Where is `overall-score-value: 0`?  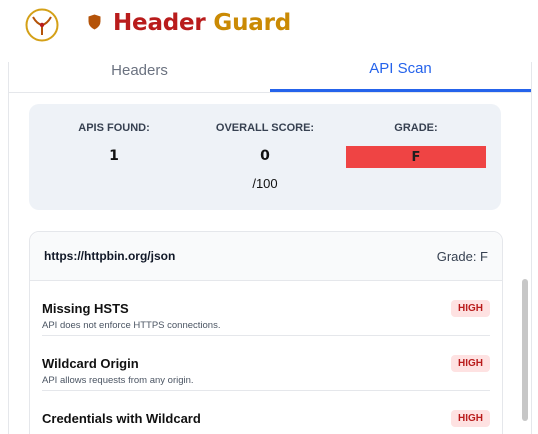
overall-score-value: 0 is located at coordinates (265, 156).